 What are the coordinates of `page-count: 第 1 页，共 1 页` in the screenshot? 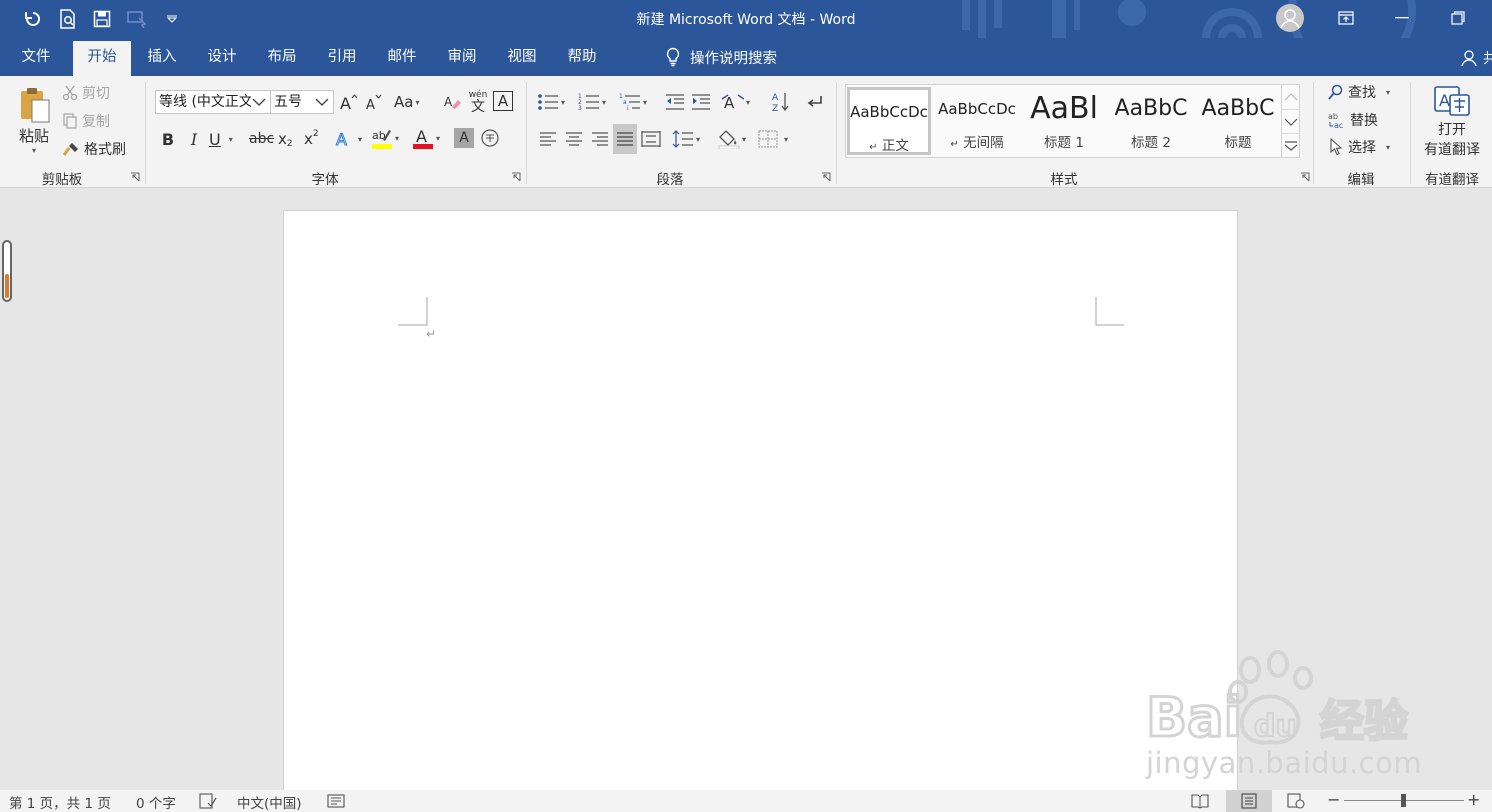 It's located at (60, 802).